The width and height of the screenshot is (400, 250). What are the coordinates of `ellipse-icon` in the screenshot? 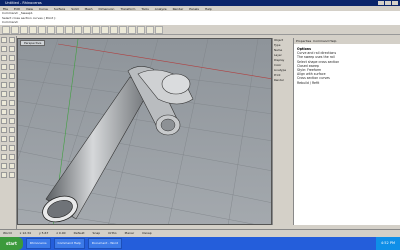 It's located at (12, 76).